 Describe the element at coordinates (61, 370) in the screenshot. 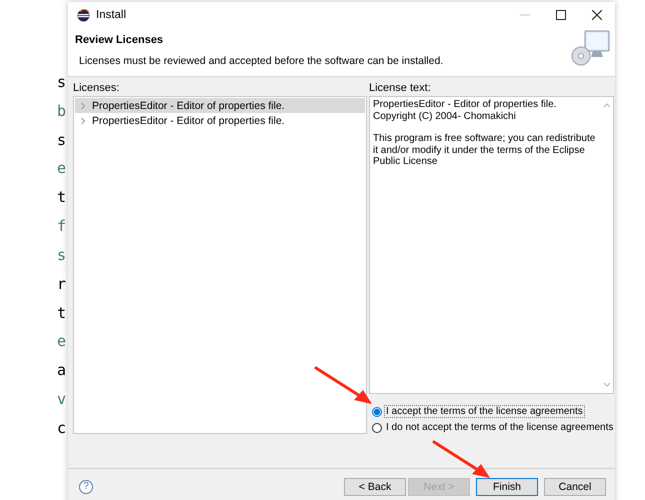

I see `code-text: a` at that location.